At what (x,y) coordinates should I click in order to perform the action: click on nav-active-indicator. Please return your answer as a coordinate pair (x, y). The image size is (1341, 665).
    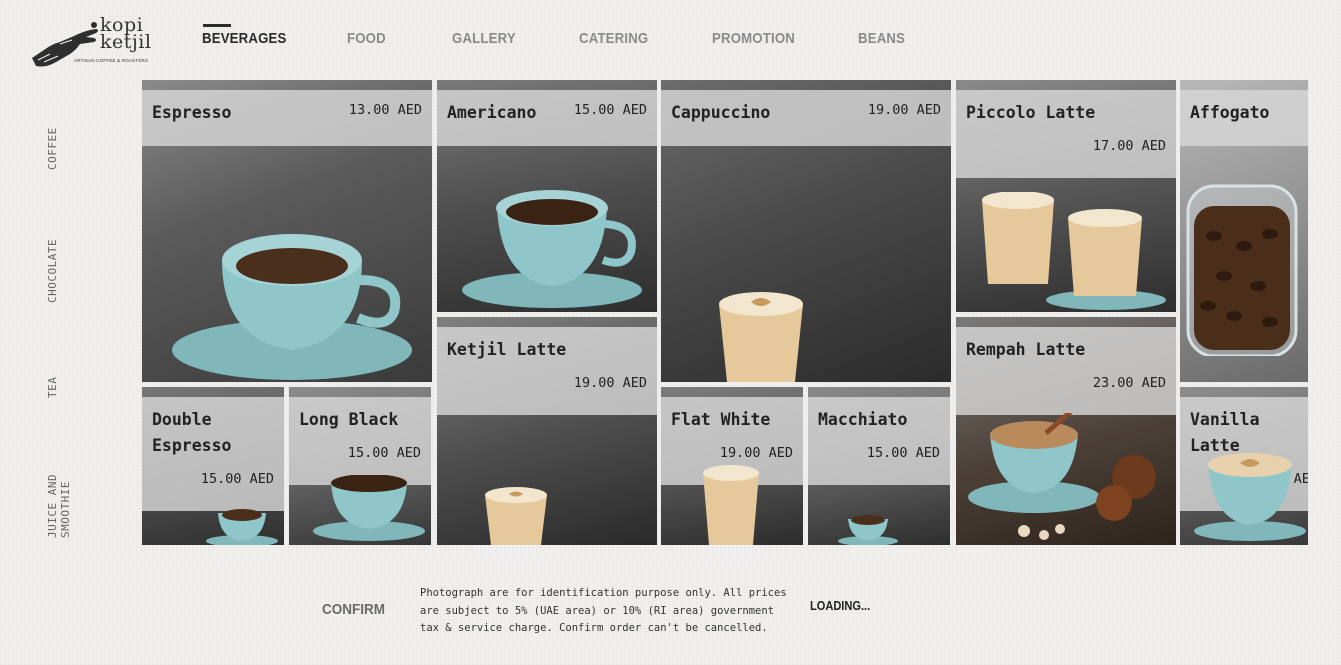
    Looking at the image, I should click on (217, 25).